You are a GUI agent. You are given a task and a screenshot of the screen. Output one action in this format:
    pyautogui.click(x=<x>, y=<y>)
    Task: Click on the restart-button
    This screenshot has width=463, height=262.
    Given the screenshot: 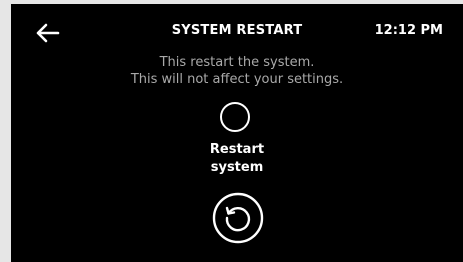 What is the action you would take?
    pyautogui.click(x=238, y=218)
    